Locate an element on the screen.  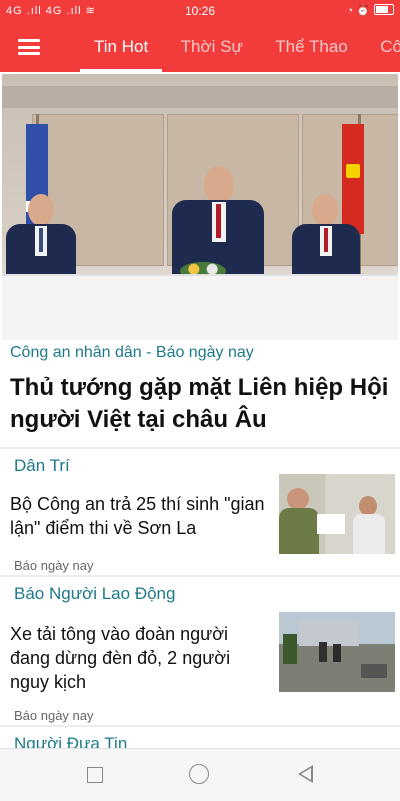
status-bar: 4G .ıll 4G .ıll ≋ 10:26 ◔ ⏰ is located at coordinates (200, 11).